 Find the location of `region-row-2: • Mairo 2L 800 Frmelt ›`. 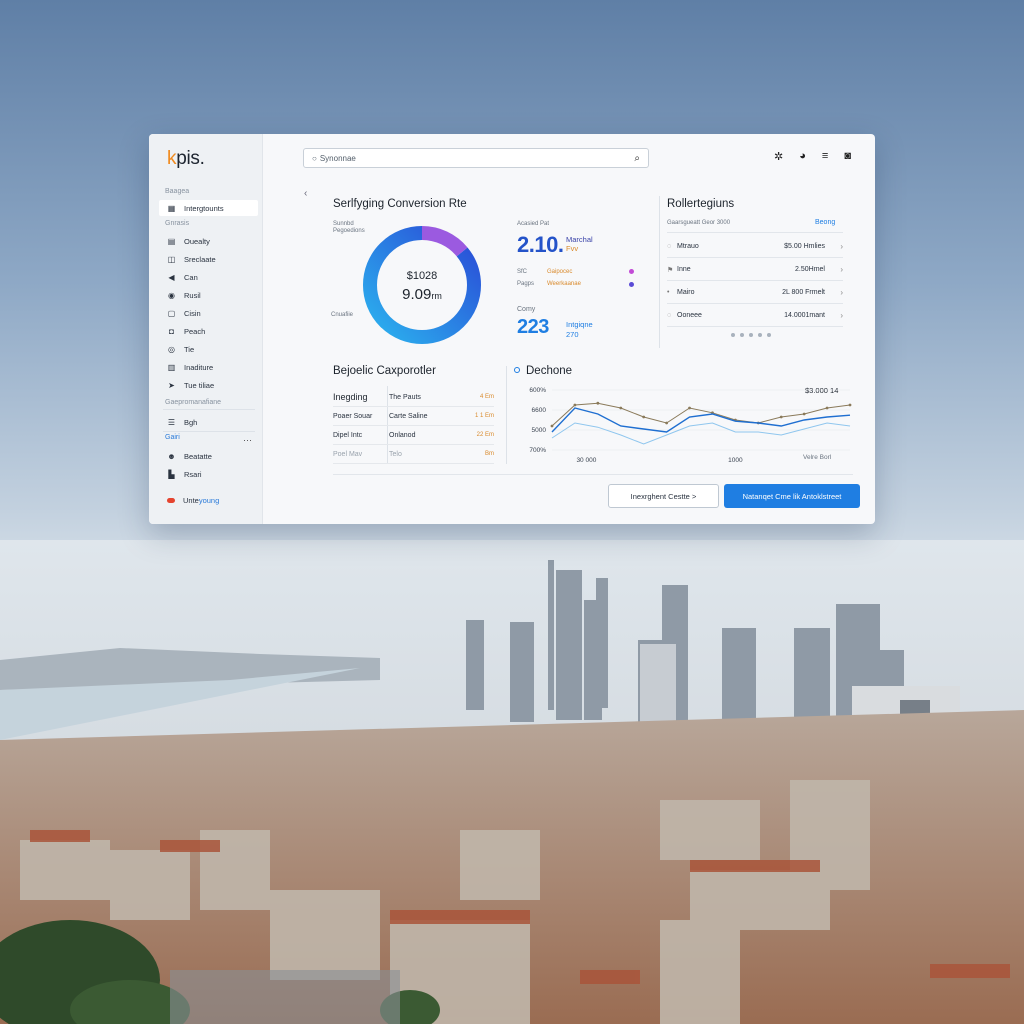

region-row-2: • Mairo 2L 800 Frmelt › is located at coordinates (755, 293).